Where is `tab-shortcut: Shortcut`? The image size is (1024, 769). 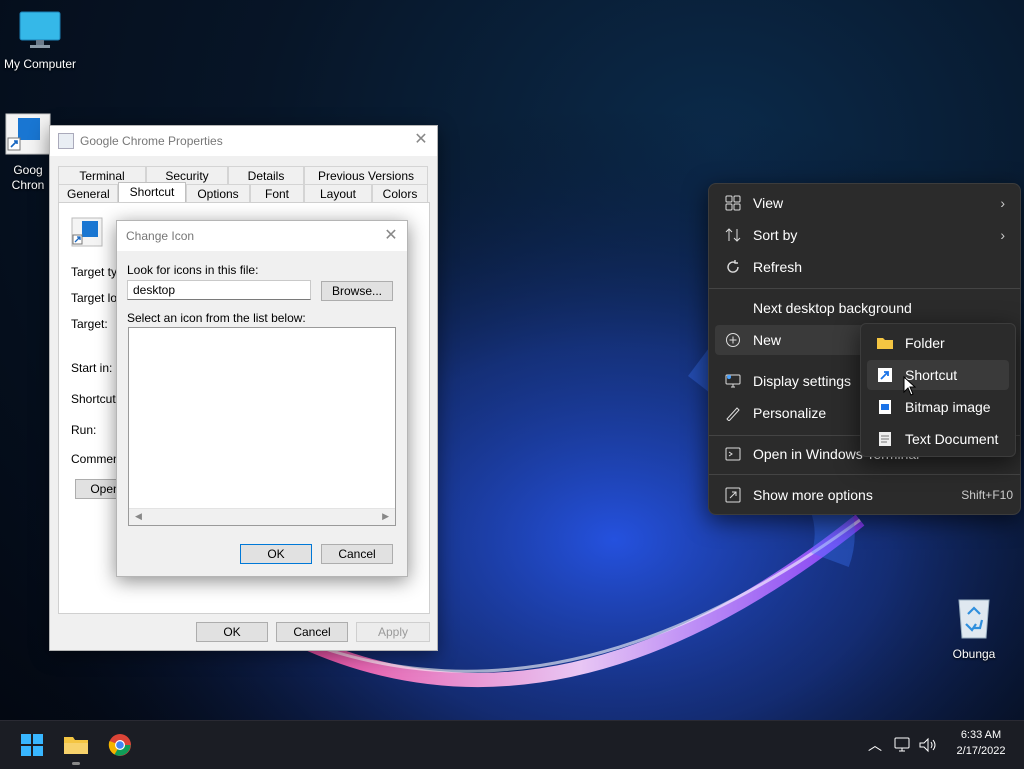
tab-shortcut: Shortcut is located at coordinates (152, 192).